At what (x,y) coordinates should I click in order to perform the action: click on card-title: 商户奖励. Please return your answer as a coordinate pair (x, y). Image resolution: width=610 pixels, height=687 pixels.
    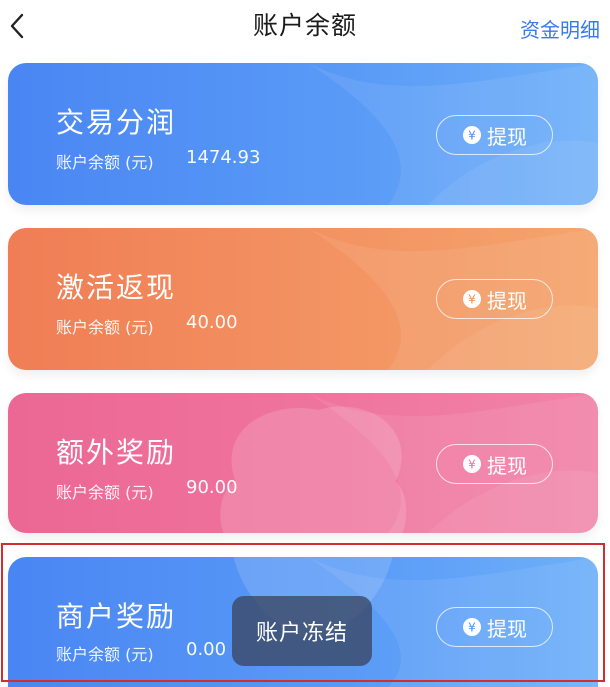
    Looking at the image, I should click on (116, 616).